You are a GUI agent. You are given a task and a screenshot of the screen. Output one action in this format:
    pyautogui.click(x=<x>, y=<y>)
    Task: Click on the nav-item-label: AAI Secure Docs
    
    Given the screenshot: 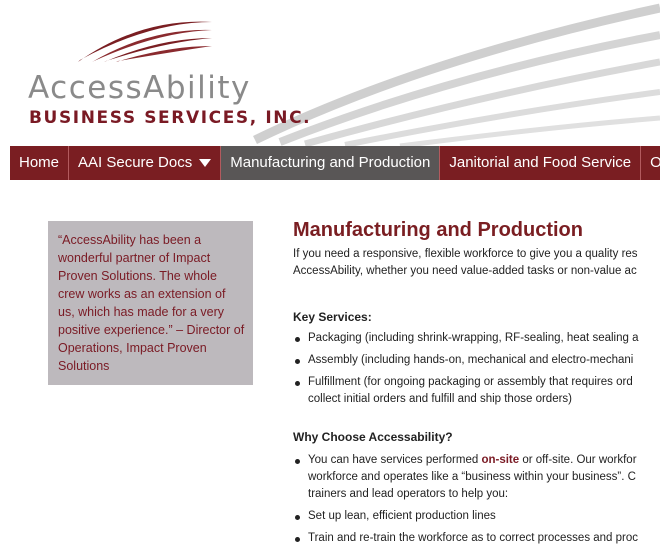 What is the action you would take?
    pyautogui.click(x=135, y=162)
    